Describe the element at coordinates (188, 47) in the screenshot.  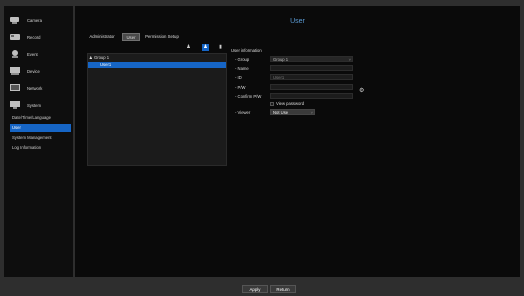
I see `add-group-icon: ♟` at that location.